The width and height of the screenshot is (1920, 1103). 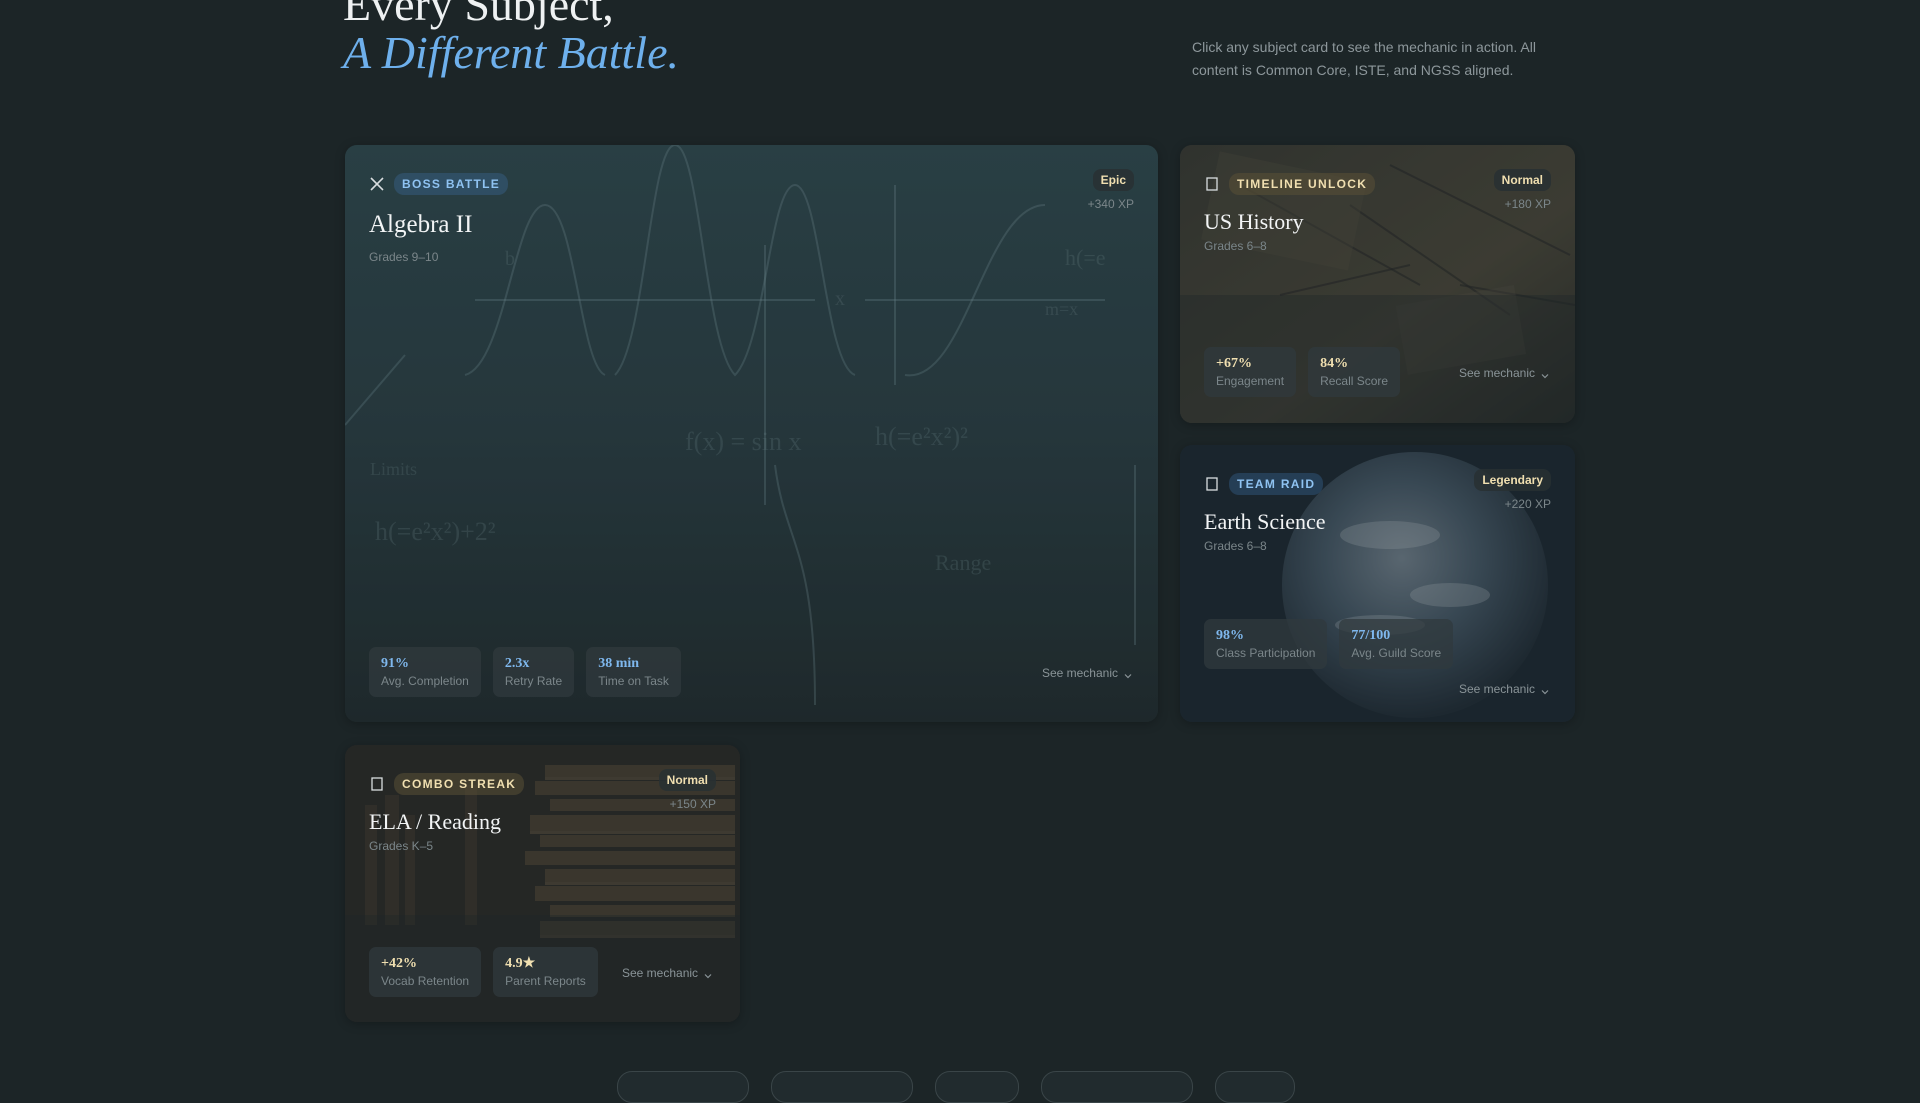 What do you see at coordinates (1265, 521) in the screenshot?
I see `card-title: Earth Science` at bounding box center [1265, 521].